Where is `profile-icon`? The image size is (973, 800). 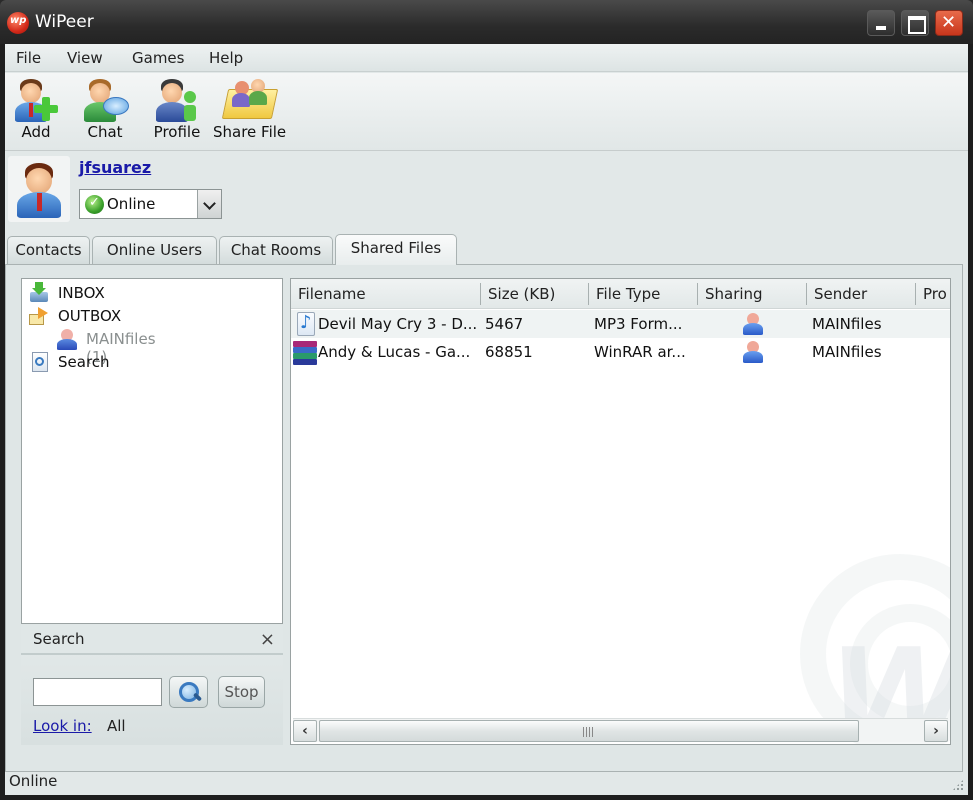 profile-icon is located at coordinates (177, 100).